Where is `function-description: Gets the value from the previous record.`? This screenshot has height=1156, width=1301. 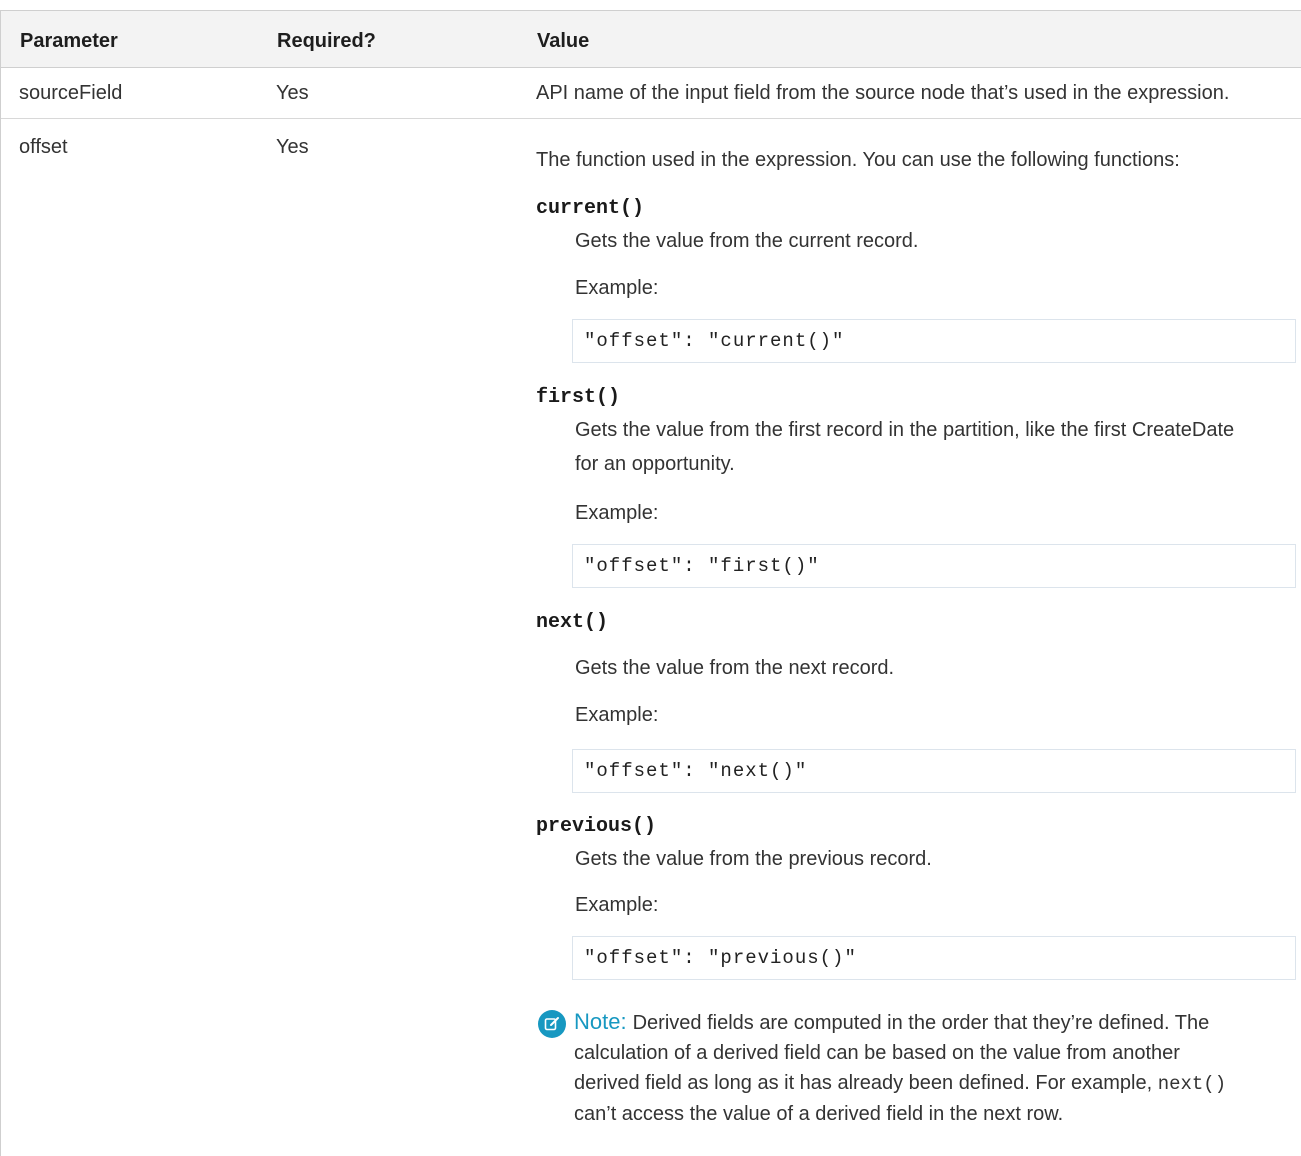
function-description: Gets the value from the previous record. is located at coordinates (753, 859).